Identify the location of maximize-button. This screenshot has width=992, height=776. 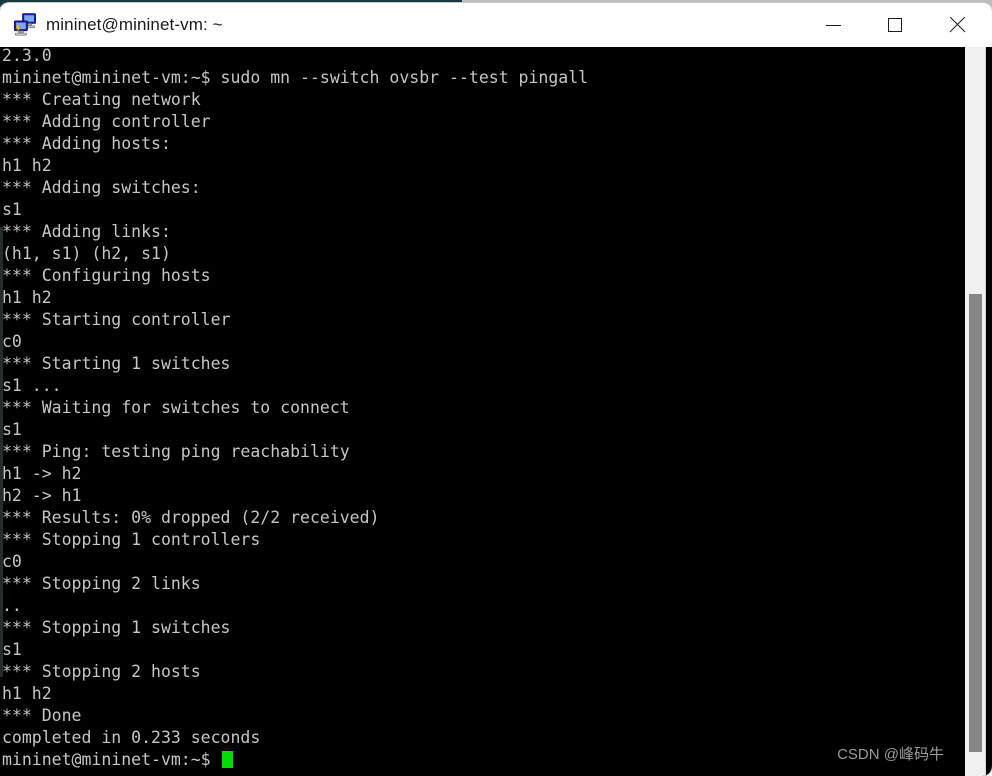
(895, 25).